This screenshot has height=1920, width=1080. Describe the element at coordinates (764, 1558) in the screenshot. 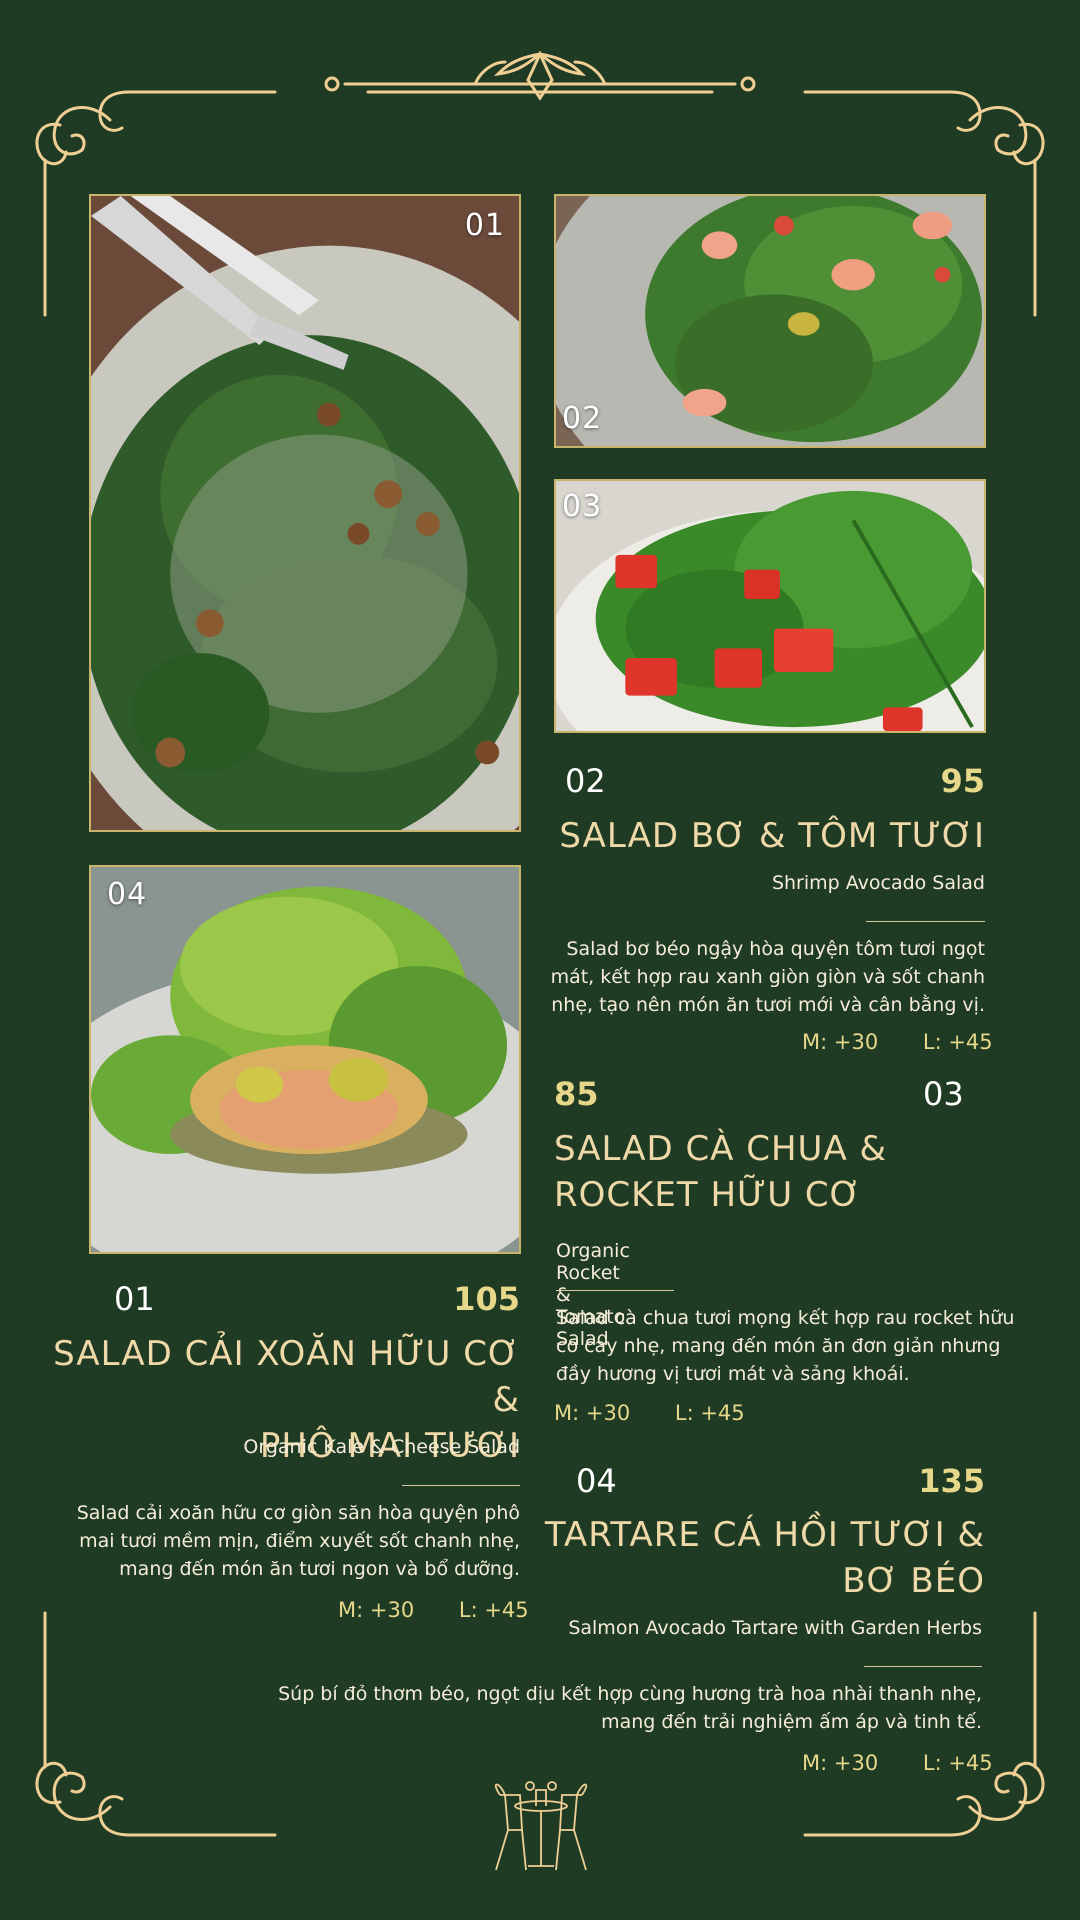

I see `item-title: TARTARE CÁ HỒI TƯƠI & BƠ BÉO` at that location.